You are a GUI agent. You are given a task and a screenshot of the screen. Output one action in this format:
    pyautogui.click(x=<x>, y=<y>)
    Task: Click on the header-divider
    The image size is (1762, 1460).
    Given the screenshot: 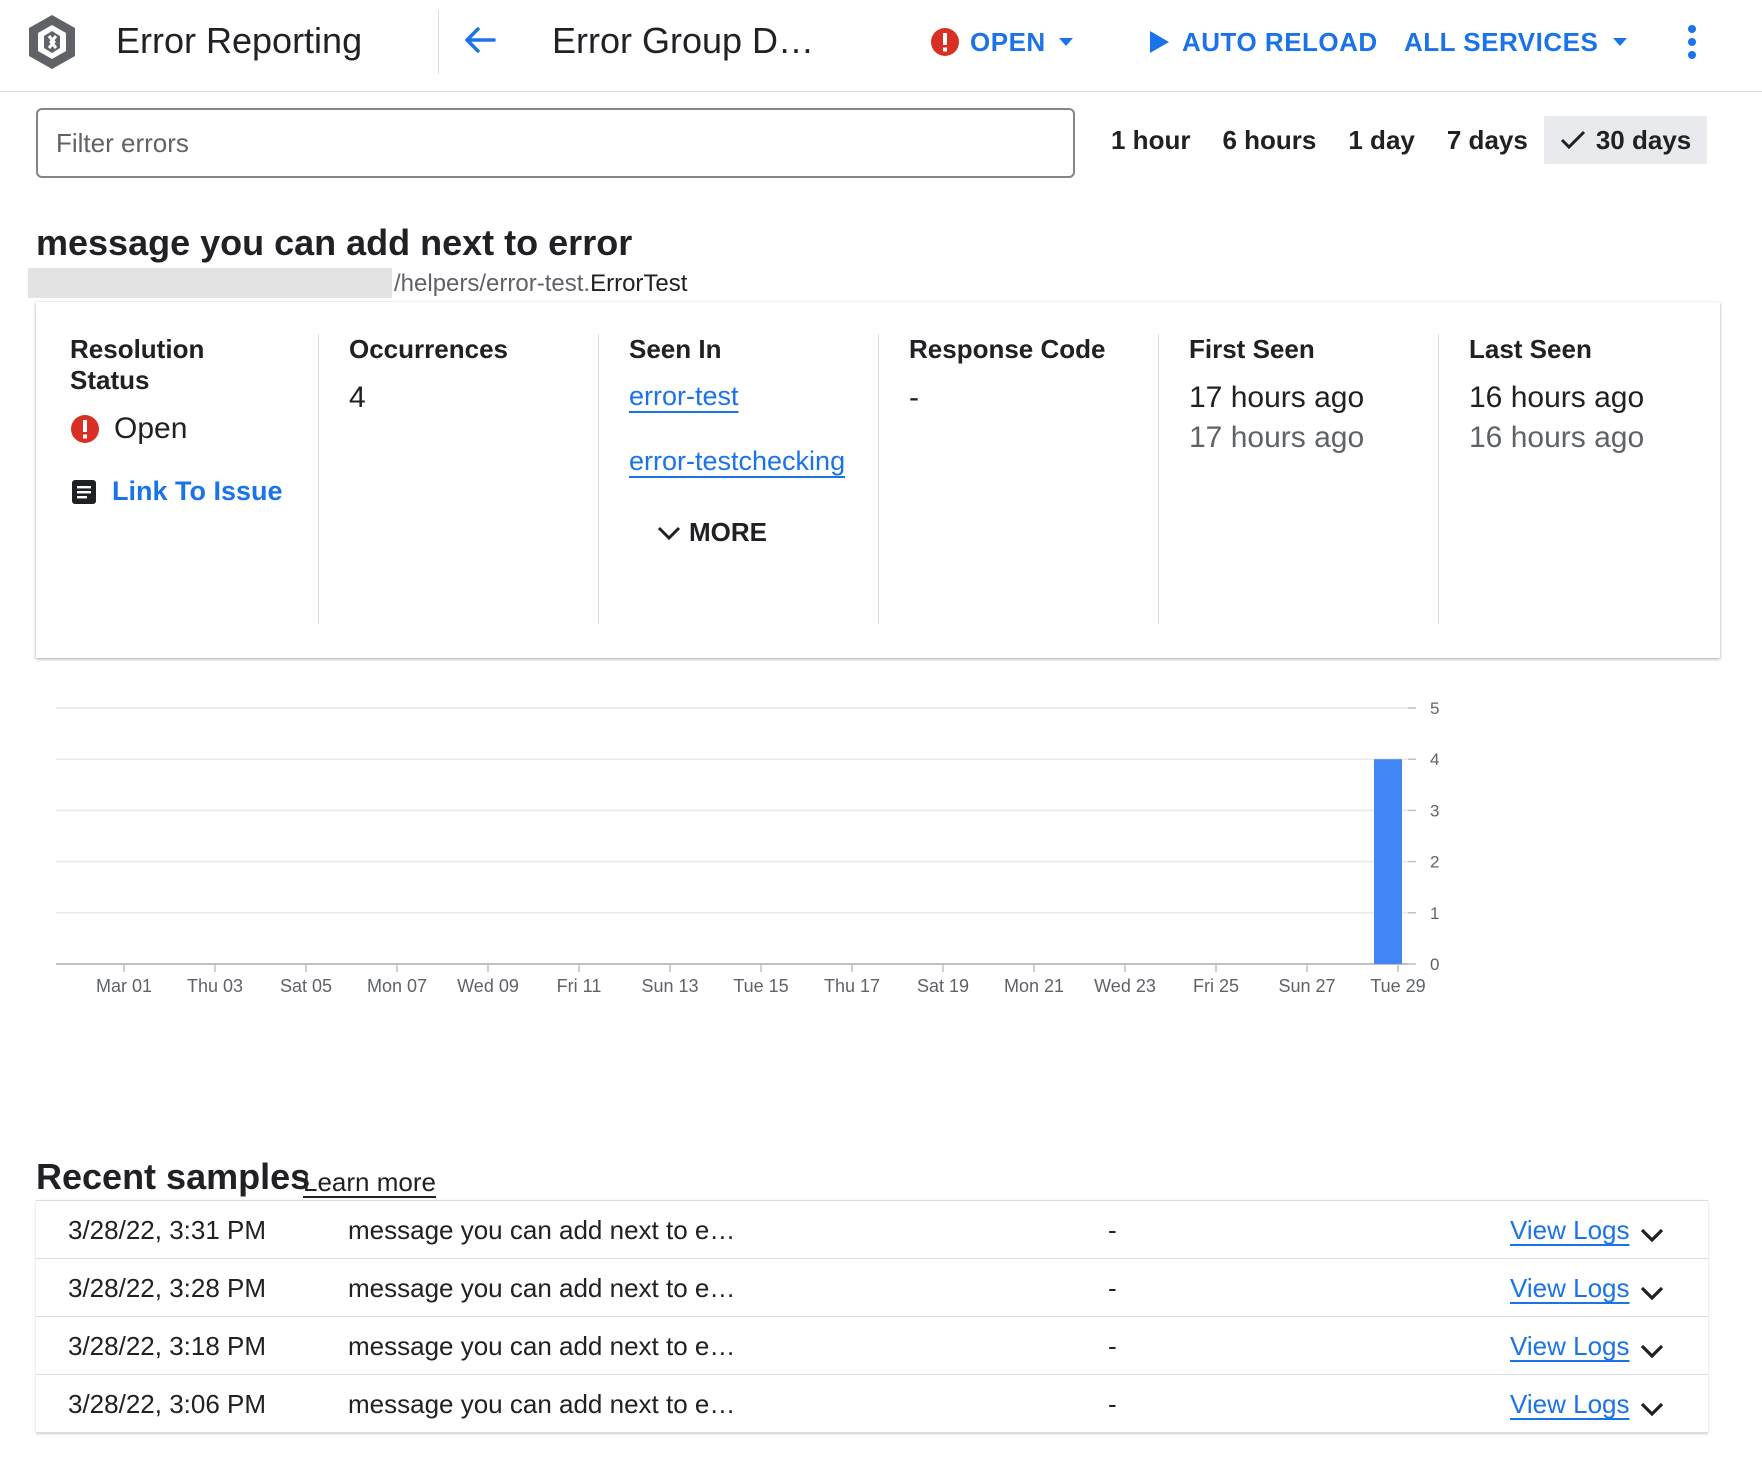 What is the action you would take?
    pyautogui.click(x=438, y=42)
    